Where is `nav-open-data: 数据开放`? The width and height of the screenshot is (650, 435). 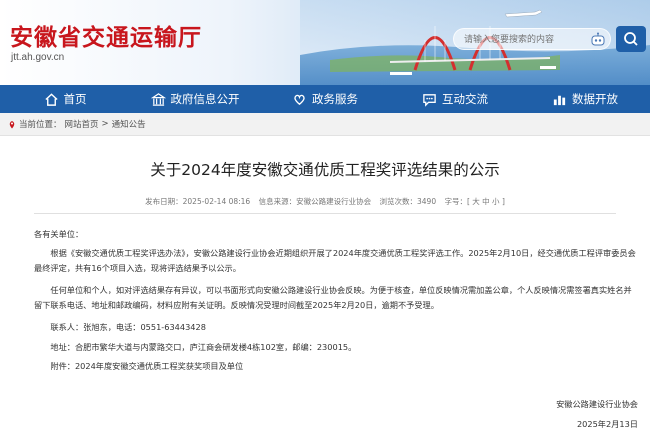
nav-open-data: 数据开放 is located at coordinates (585, 99).